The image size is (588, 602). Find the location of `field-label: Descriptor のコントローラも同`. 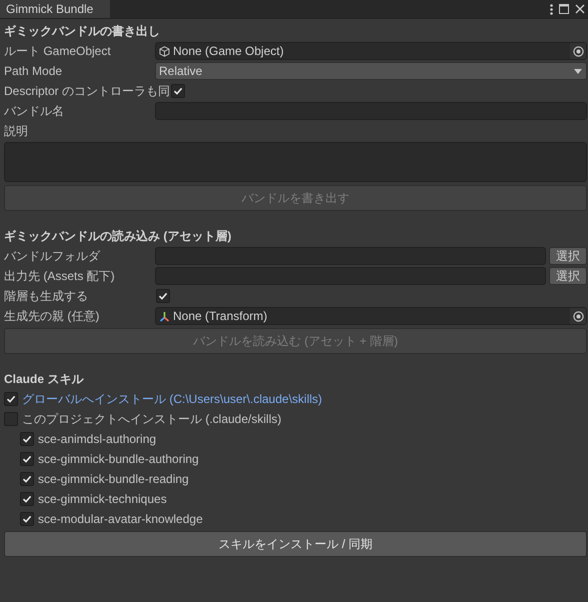

field-label: Descriptor のコントローラも同 is located at coordinates (87, 91).